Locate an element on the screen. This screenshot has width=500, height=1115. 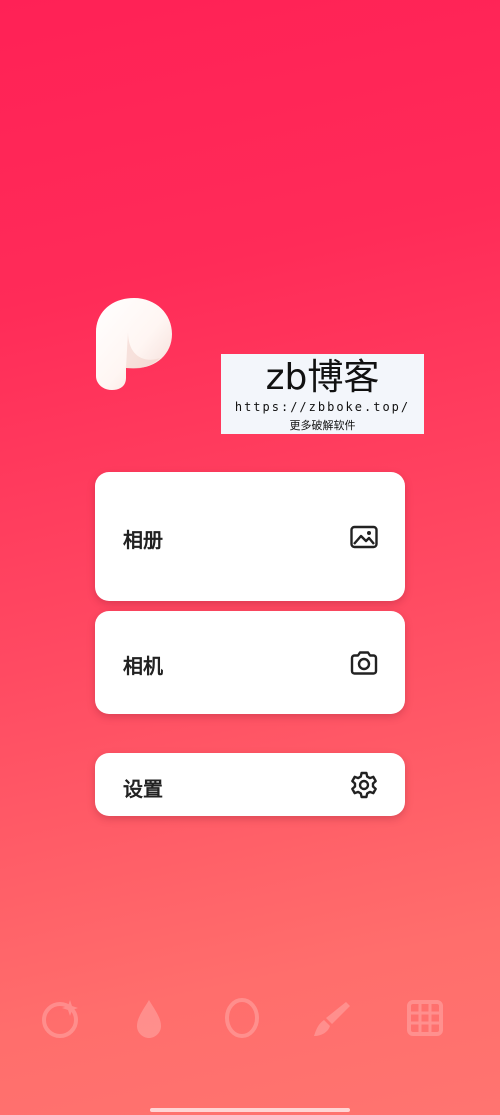
watermark-title: zb博客 is located at coordinates (322, 377).